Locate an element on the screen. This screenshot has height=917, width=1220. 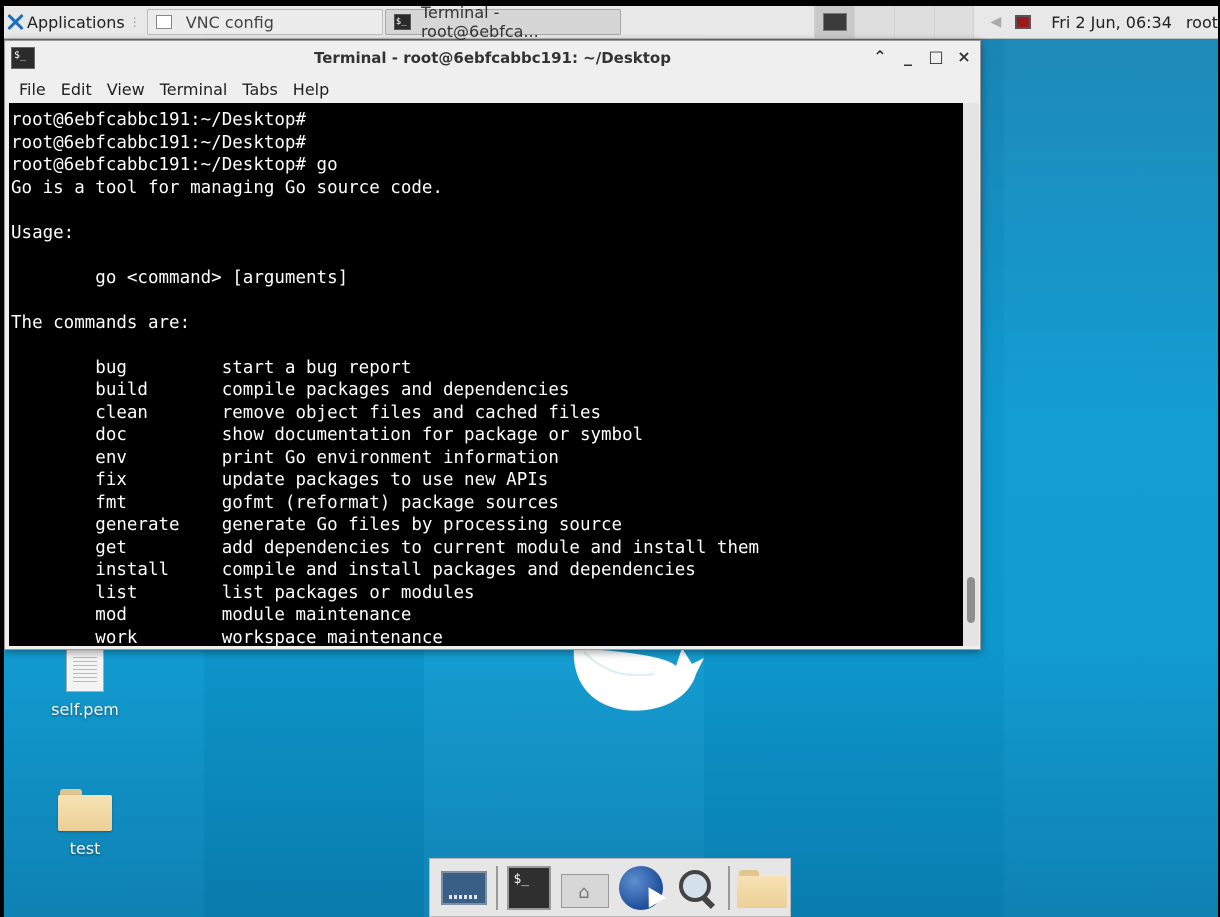
search-icon is located at coordinates (697, 888).